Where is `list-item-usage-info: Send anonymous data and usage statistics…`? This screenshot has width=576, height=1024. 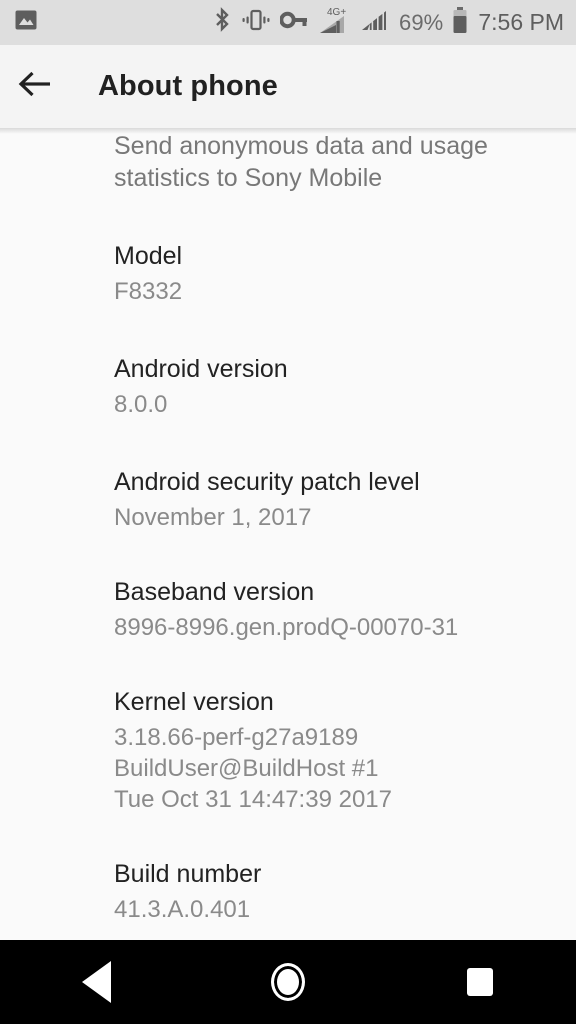 list-item-usage-info: Send anonymous data and usage statistics… is located at coordinates (345, 161).